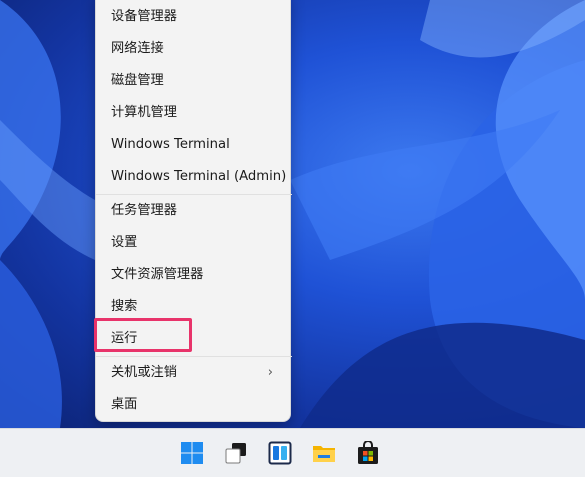  I want to click on menu-item-label: 计算机管理, so click(144, 112).